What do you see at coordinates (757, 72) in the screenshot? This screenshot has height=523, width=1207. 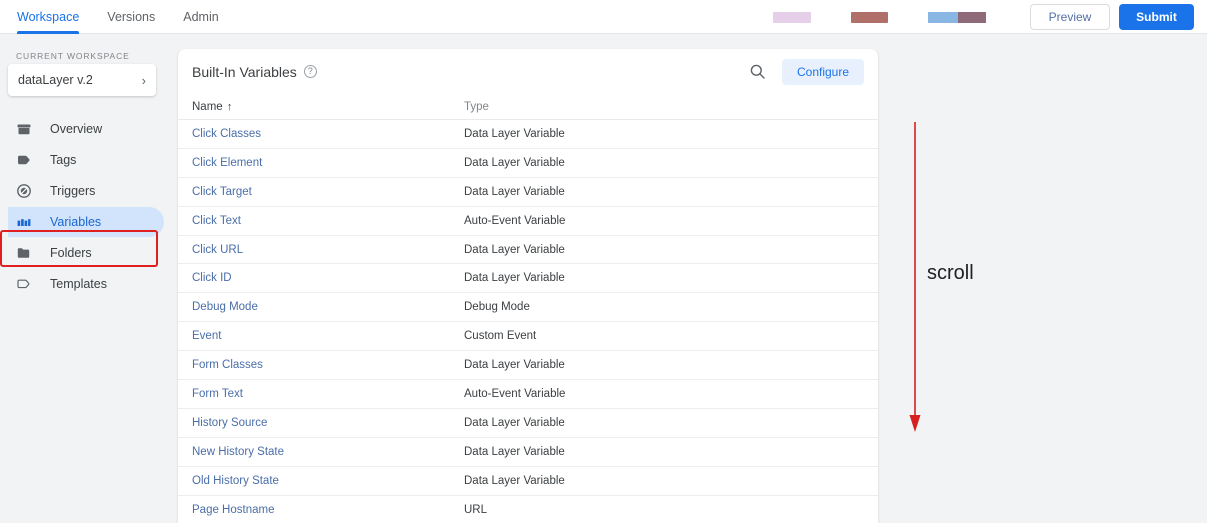 I see `search-icon` at bounding box center [757, 72].